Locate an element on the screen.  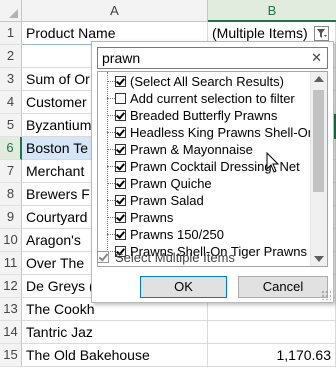
filter-item: Prawns 150/250 is located at coordinates (200, 235).